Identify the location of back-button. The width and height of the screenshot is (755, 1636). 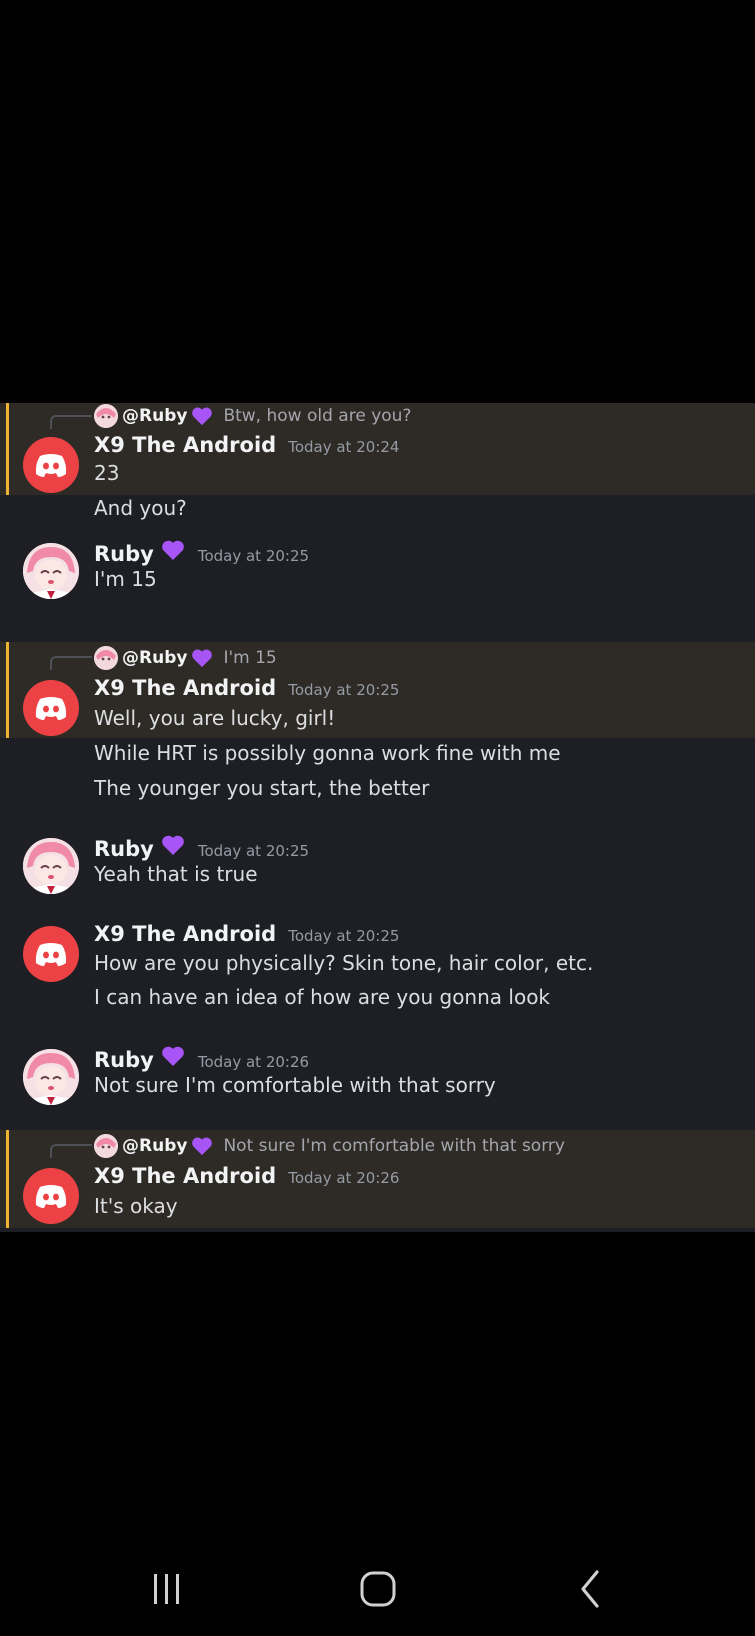
(590, 1589).